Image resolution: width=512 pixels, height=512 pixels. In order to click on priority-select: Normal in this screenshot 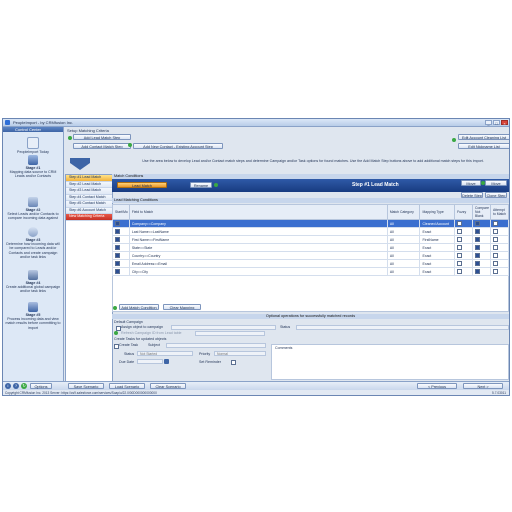, I will do `click(240, 353)`.